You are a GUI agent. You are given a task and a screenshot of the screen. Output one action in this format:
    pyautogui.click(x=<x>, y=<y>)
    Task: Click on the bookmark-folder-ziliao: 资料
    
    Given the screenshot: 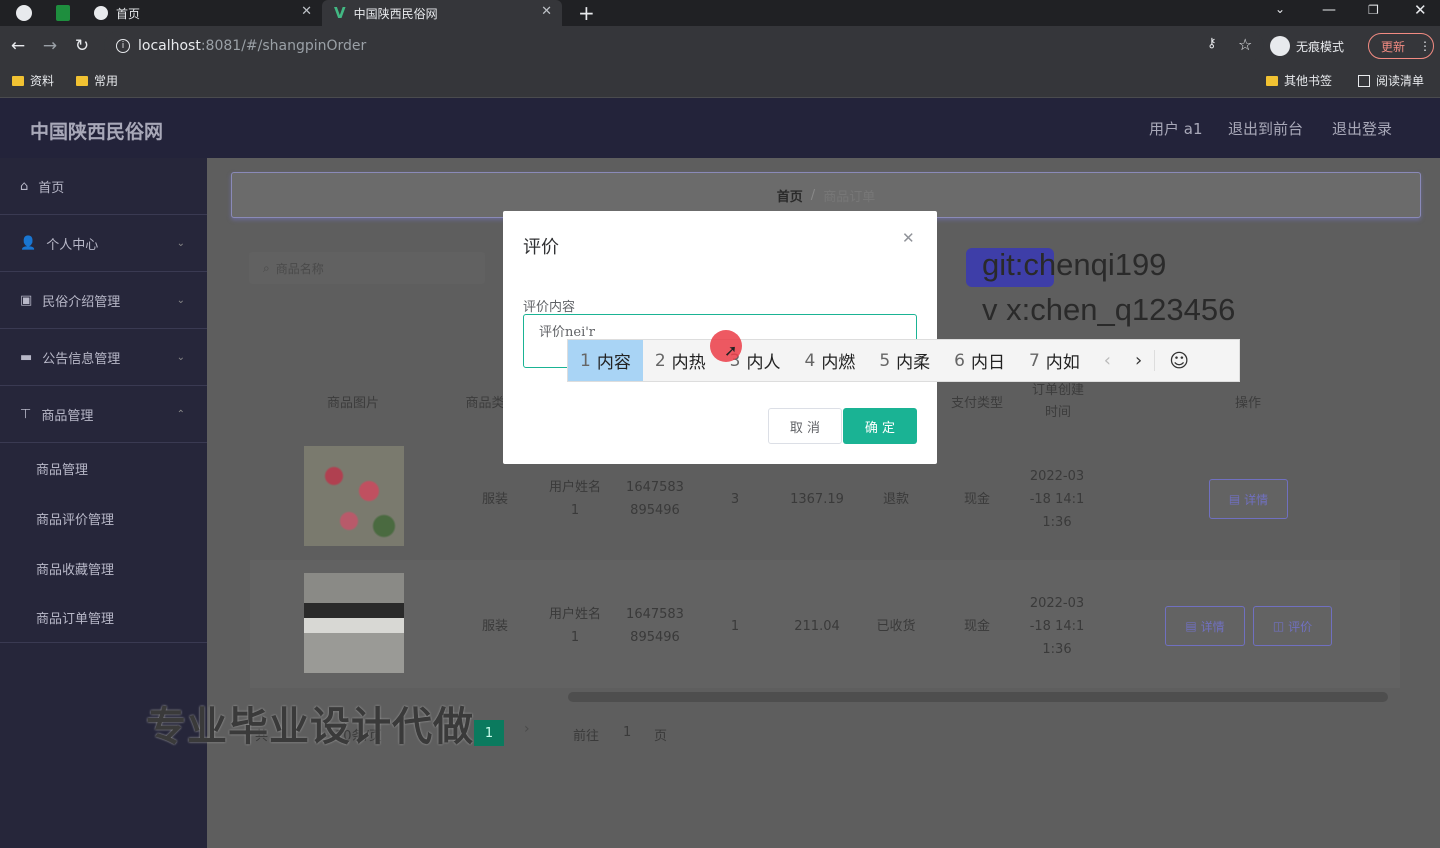 What is the action you would take?
    pyautogui.click(x=33, y=80)
    